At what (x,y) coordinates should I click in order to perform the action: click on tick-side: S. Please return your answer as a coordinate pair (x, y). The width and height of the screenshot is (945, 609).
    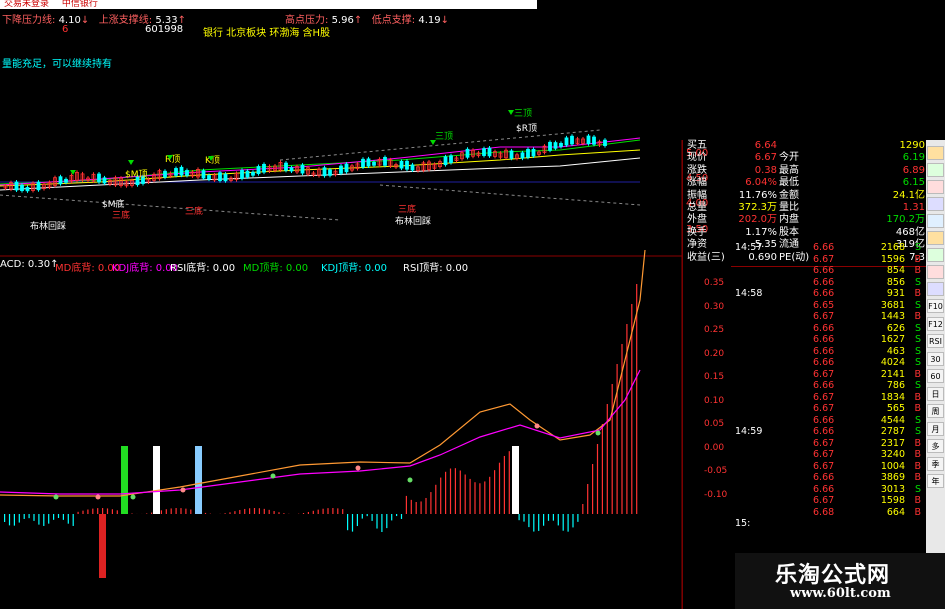
    Looking at the image, I should click on (917, 385).